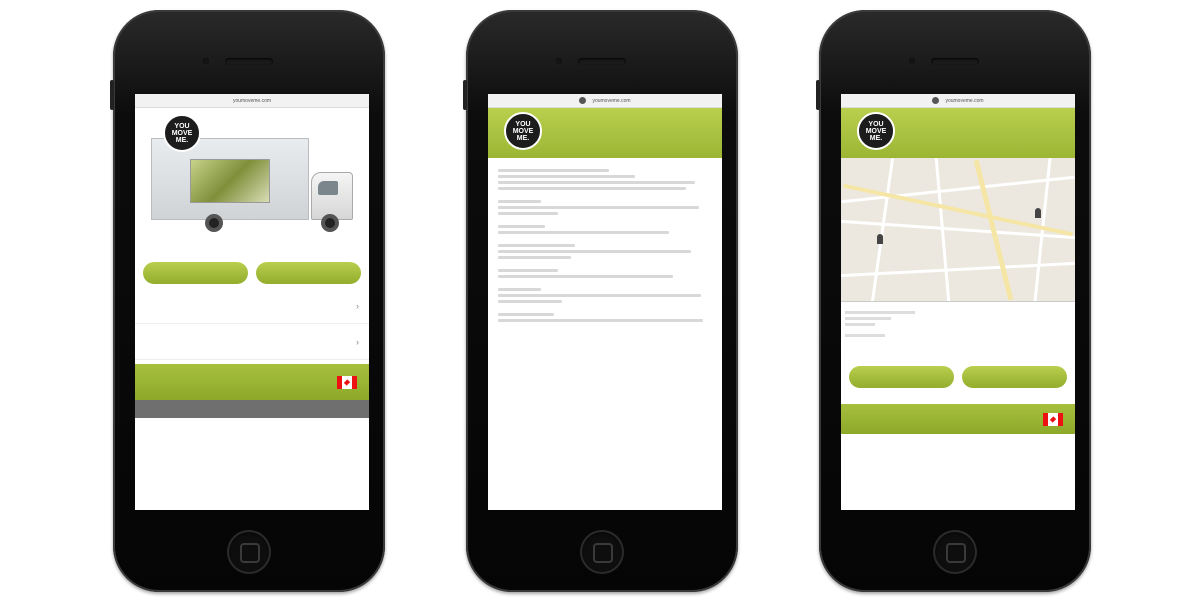 The image size is (1200, 600). What do you see at coordinates (328, 188) in the screenshot?
I see `cab-window` at bounding box center [328, 188].